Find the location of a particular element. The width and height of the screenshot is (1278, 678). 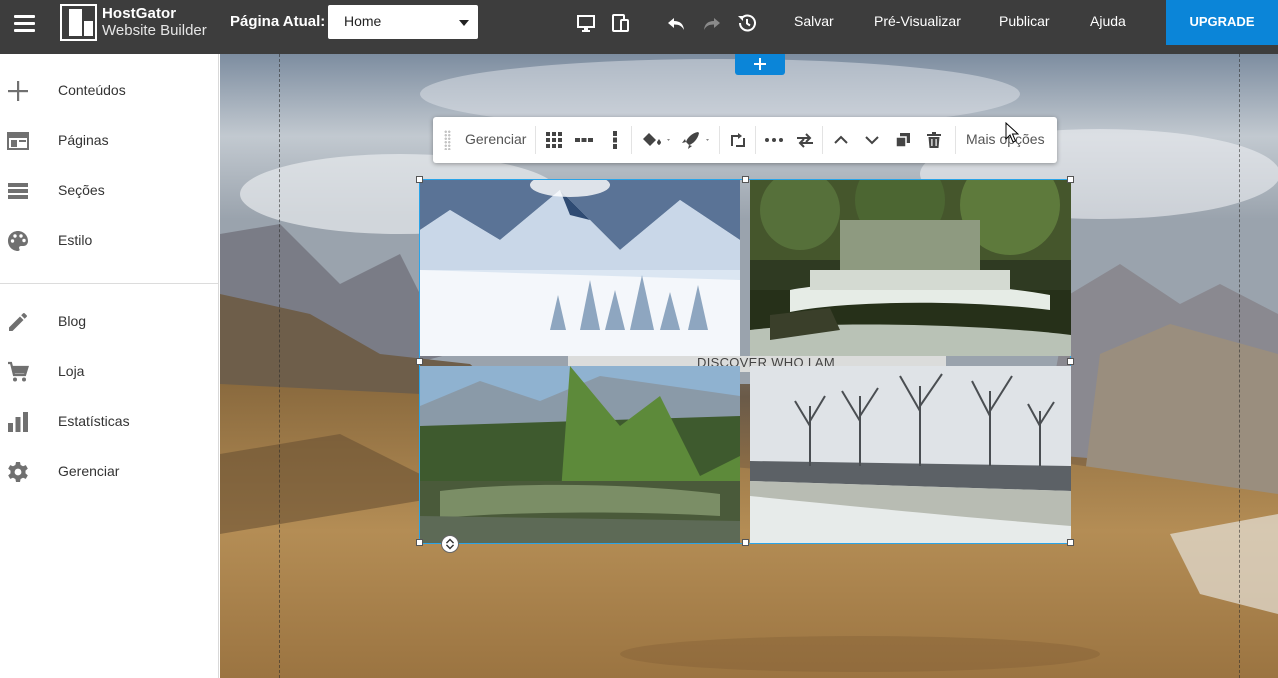

sidebar-item-statistics: Estatísticas is located at coordinates (109, 422).